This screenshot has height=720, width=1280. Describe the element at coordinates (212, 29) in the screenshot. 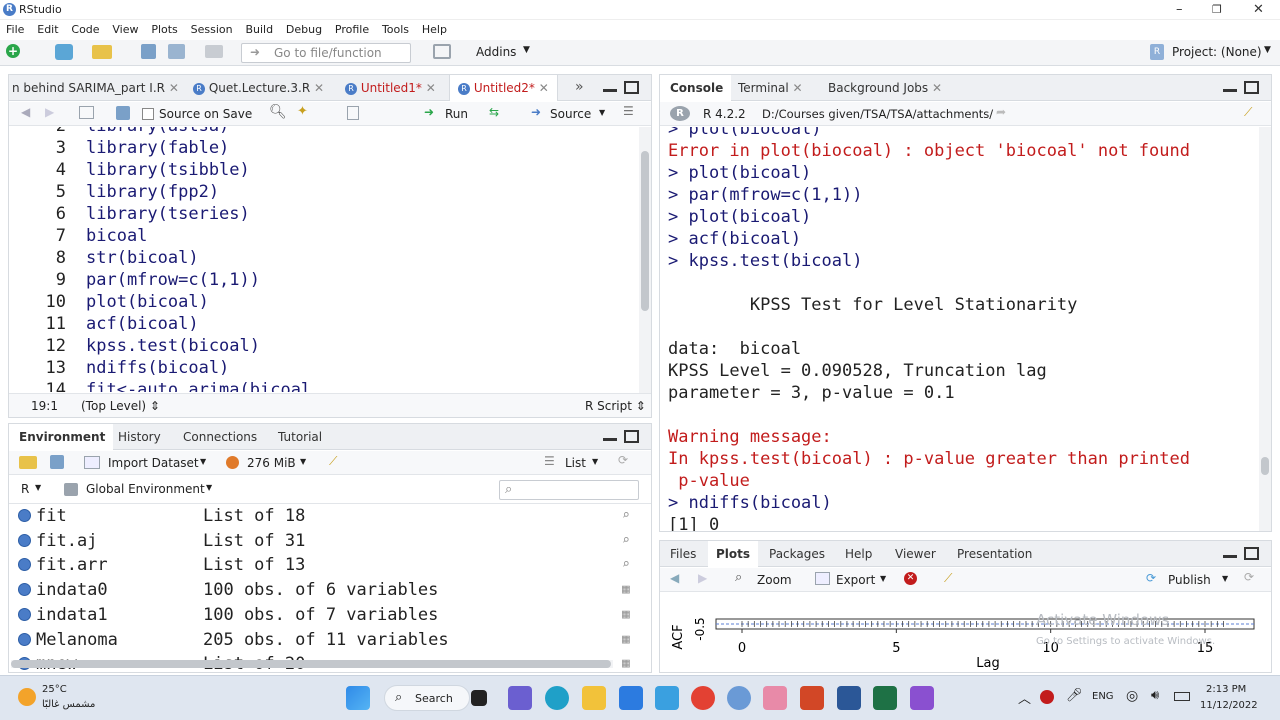

I see `menu-session: Session` at that location.